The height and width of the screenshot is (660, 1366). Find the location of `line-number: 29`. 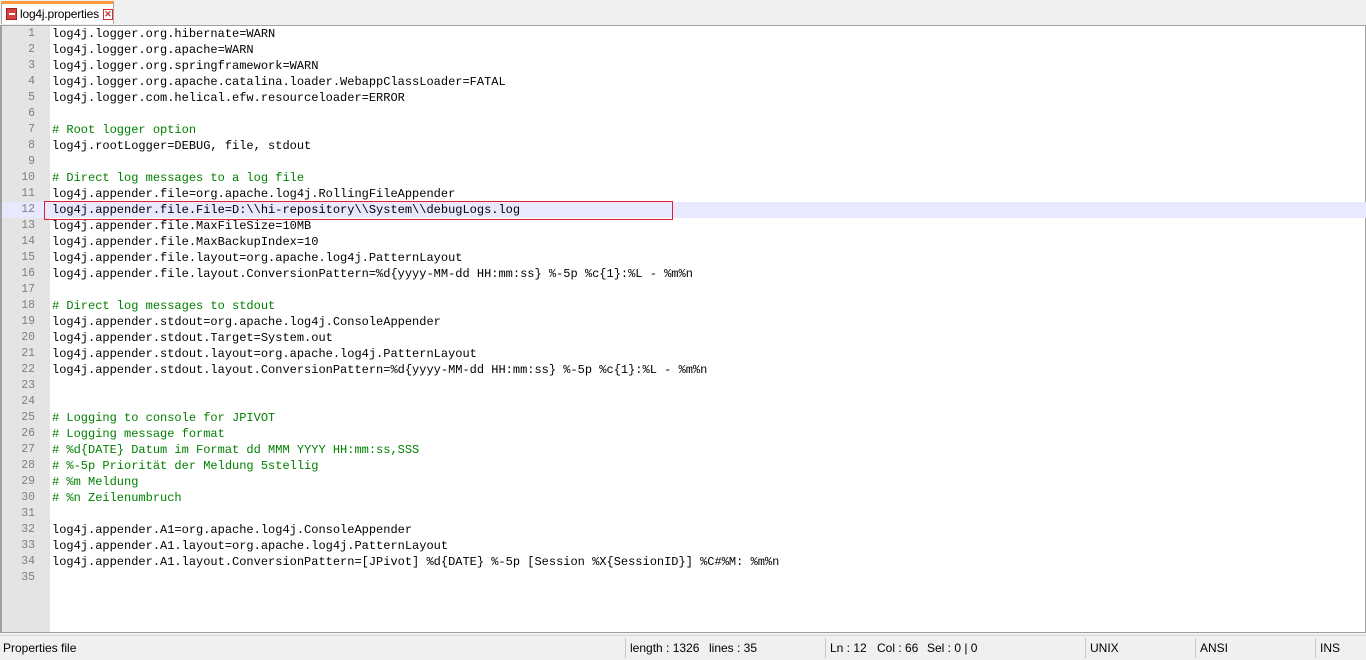

line-number: 29 is located at coordinates (28, 481).